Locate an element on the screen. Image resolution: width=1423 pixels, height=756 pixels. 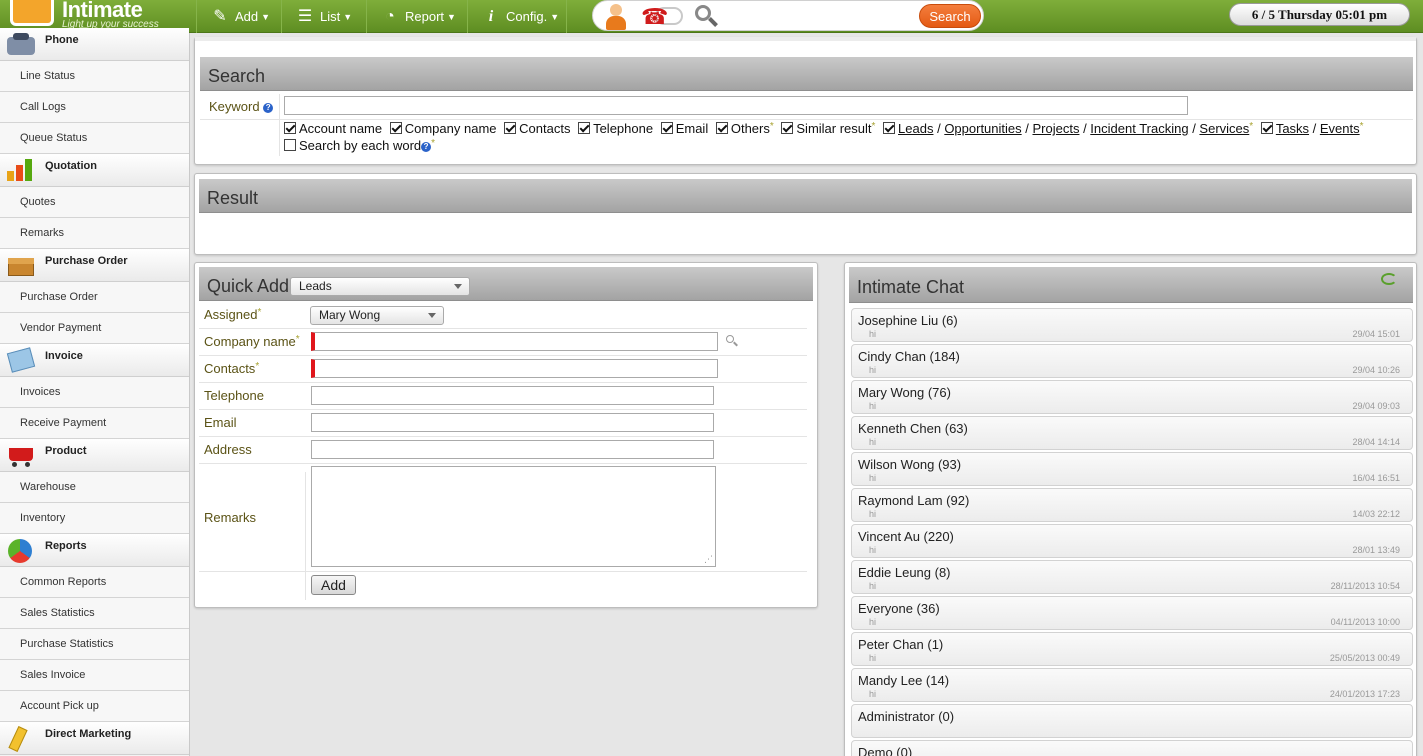
nav-config-label: Config. is located at coordinates (527, 16).